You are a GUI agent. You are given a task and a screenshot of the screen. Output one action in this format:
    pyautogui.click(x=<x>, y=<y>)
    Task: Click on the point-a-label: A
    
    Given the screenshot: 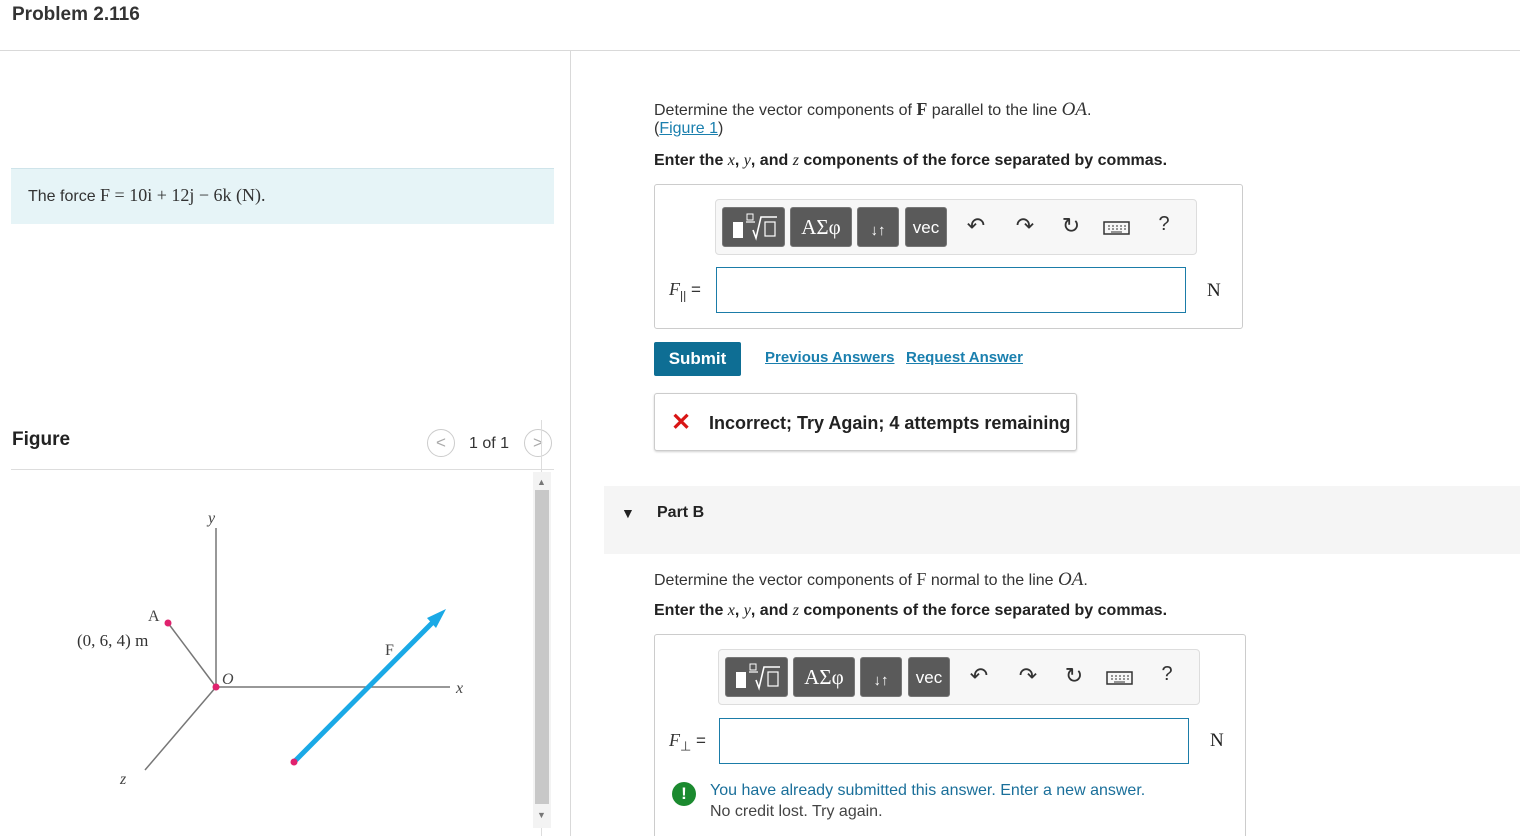 What is the action you would take?
    pyautogui.click(x=154, y=616)
    